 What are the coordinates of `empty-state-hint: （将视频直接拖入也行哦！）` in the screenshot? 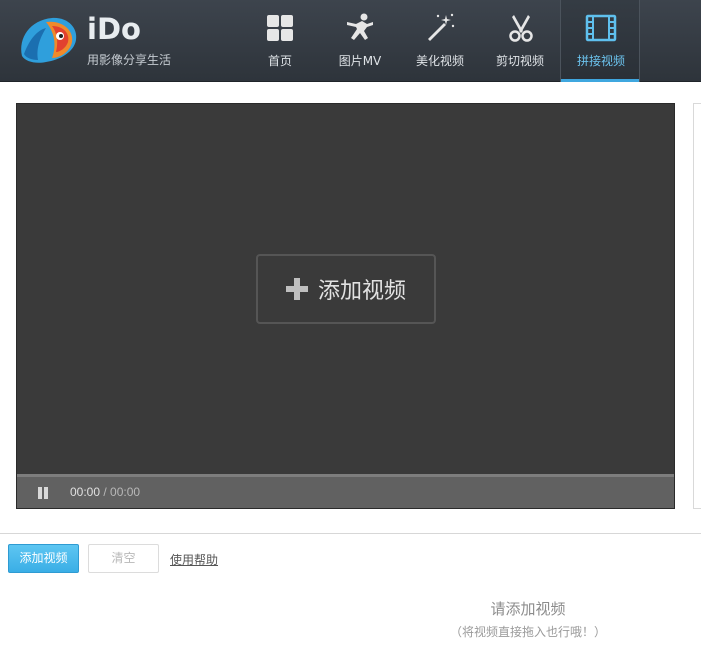 It's located at (527, 632).